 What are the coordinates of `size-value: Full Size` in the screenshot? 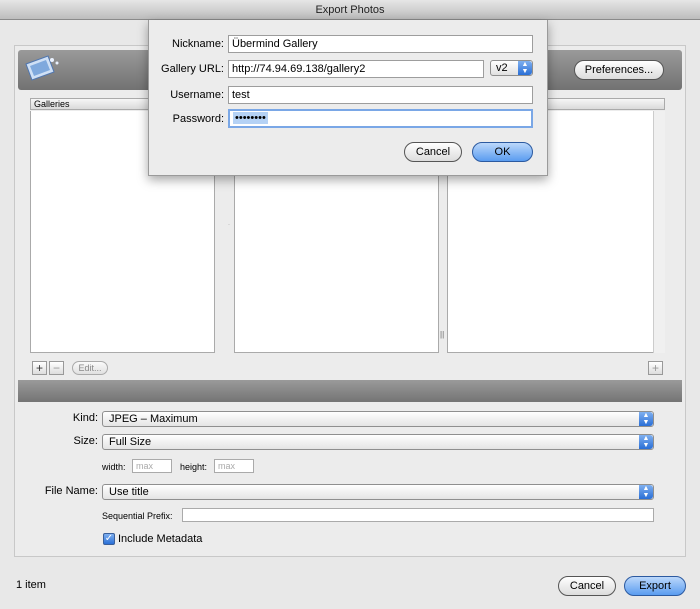 It's located at (130, 442).